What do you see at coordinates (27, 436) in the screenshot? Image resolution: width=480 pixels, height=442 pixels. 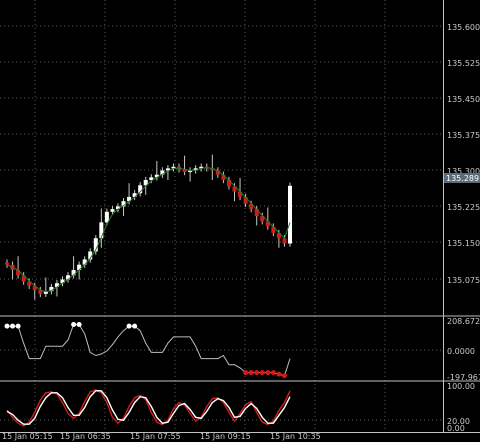 I see `time-axis-label: 15 Jan 05:15` at bounding box center [27, 436].